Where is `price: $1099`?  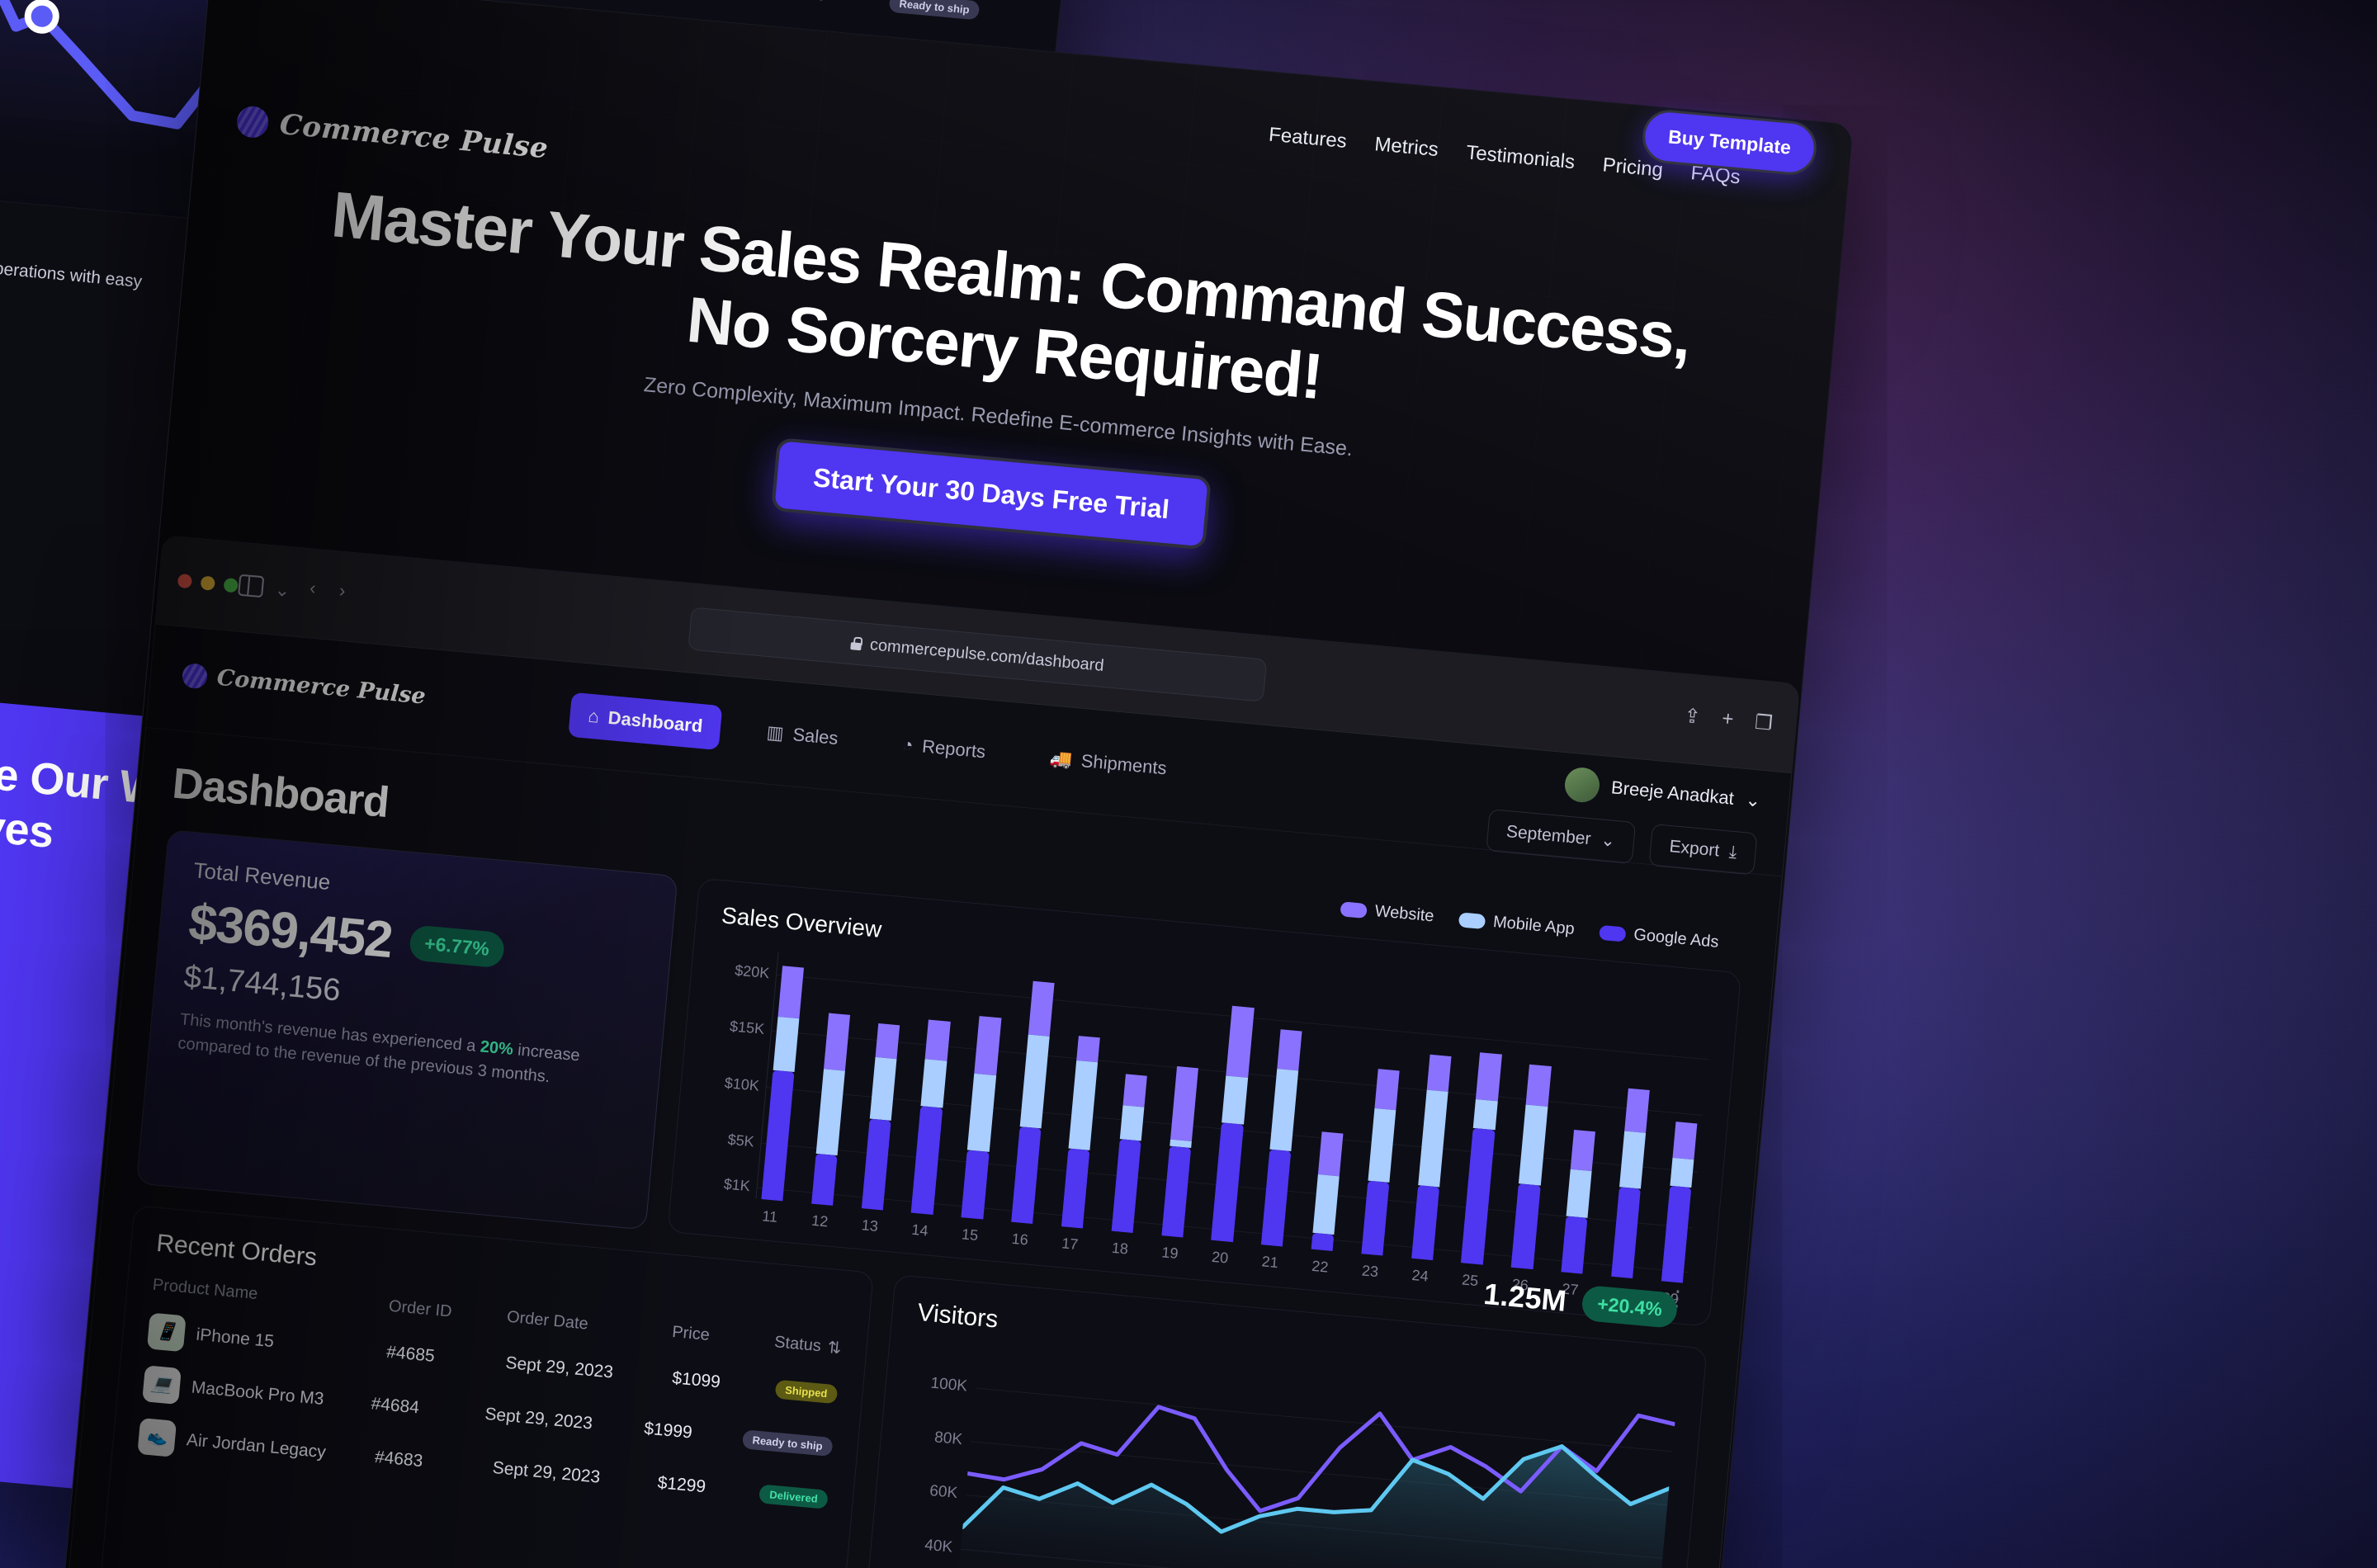 price: $1099 is located at coordinates (696, 1380).